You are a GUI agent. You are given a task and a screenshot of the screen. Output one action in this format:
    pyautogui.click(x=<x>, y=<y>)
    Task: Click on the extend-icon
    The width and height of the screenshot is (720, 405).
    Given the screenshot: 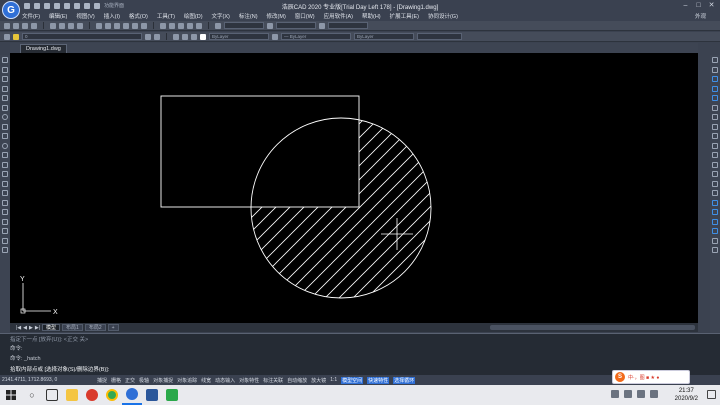 What is the action you would take?
    pyautogui.click(x=715, y=155)
    